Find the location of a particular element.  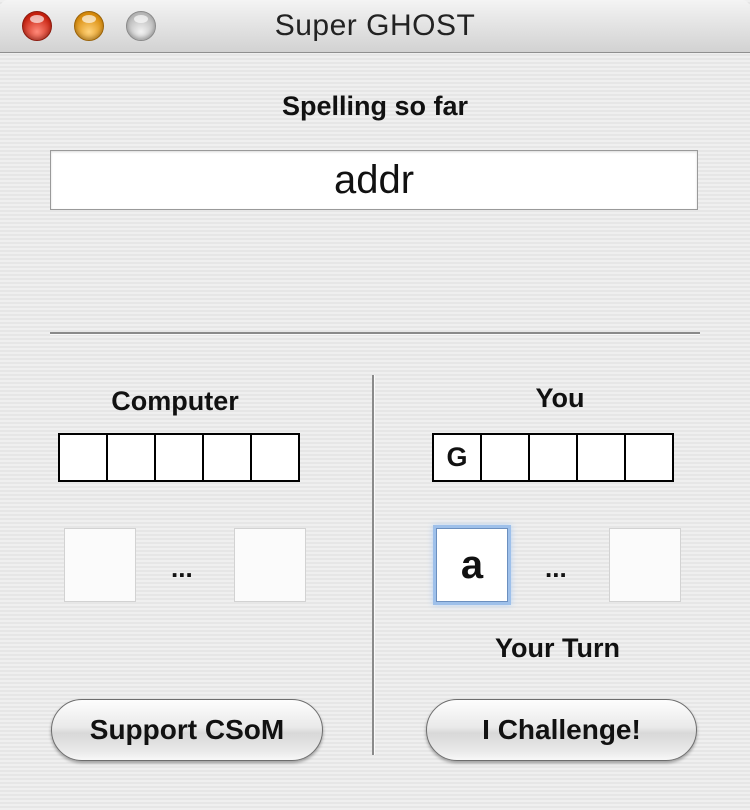

window-title: Super GHOST is located at coordinates (375, 25).